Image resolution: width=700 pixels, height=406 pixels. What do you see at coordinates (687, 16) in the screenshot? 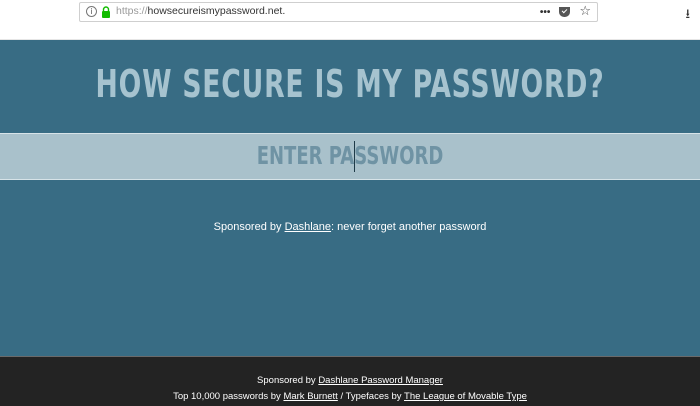
I see `download-icon: ⭳` at bounding box center [687, 16].